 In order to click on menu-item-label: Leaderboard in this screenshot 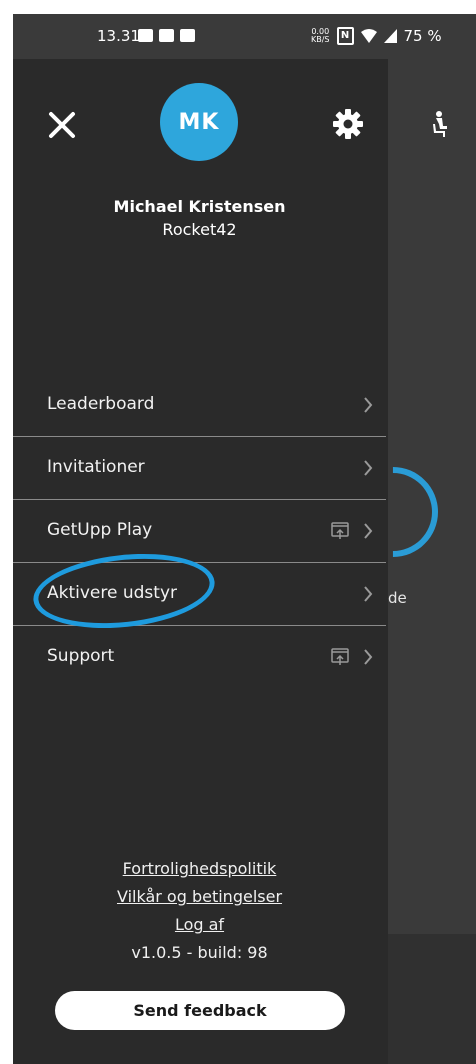, I will do `click(101, 404)`.